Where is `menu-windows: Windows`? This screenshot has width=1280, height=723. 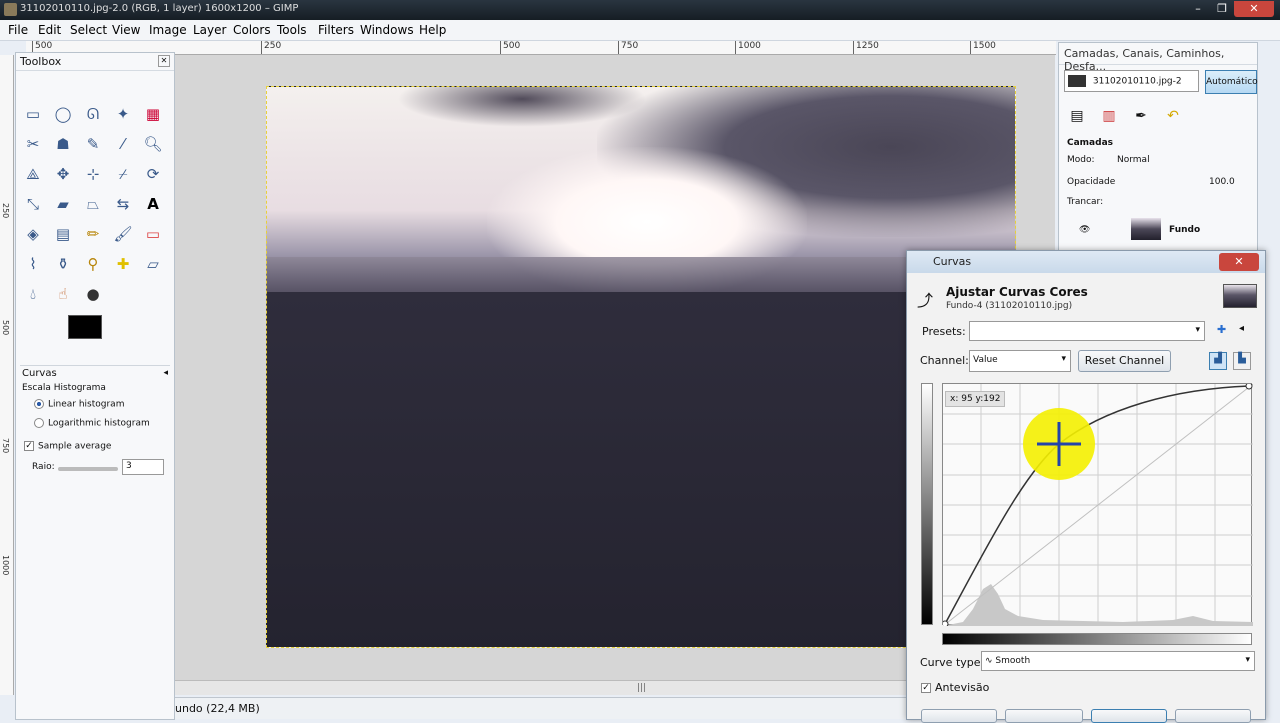 menu-windows: Windows is located at coordinates (387, 30).